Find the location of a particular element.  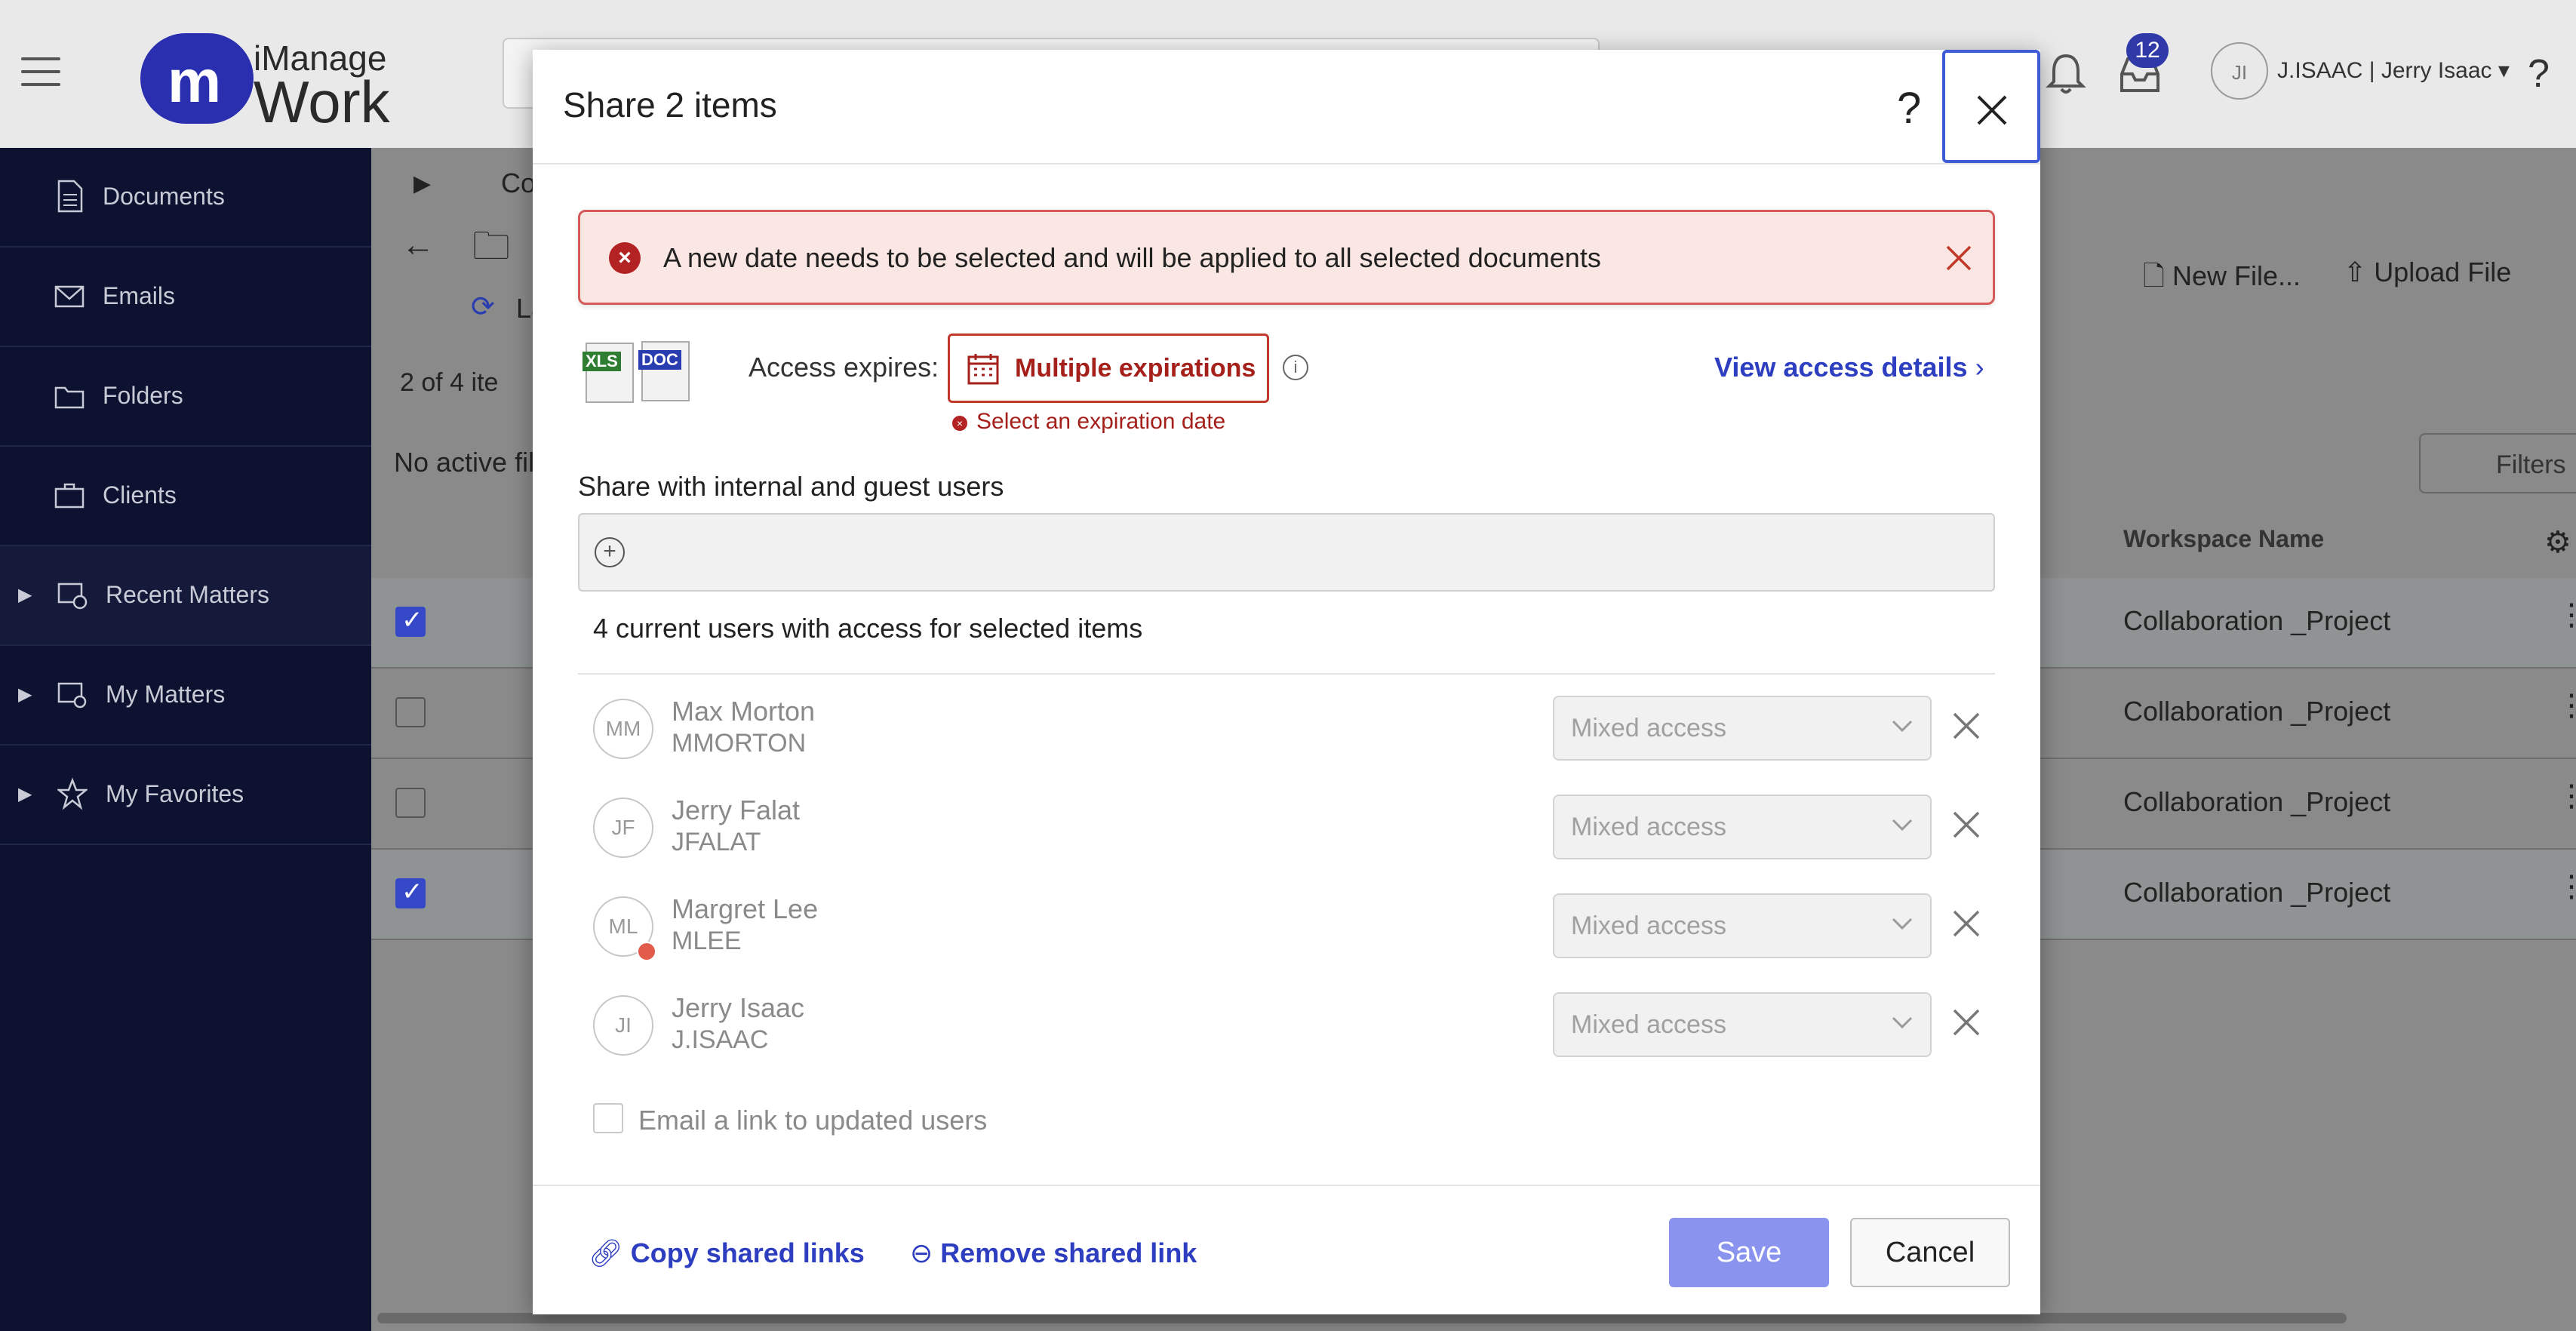

expiration-button-label: Multiple expirations is located at coordinates (1135, 368).